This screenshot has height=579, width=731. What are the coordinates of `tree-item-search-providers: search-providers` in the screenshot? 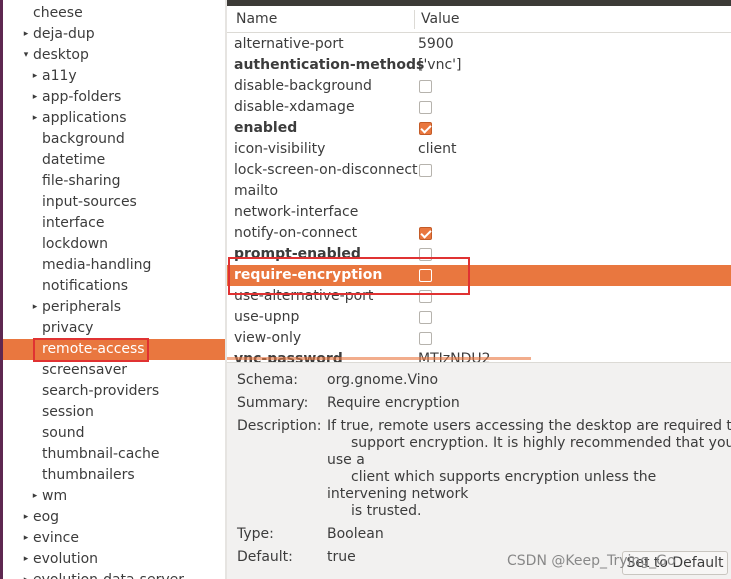 It's located at (114, 391).